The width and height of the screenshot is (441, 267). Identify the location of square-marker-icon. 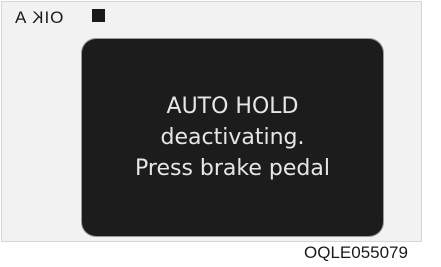
(98, 15).